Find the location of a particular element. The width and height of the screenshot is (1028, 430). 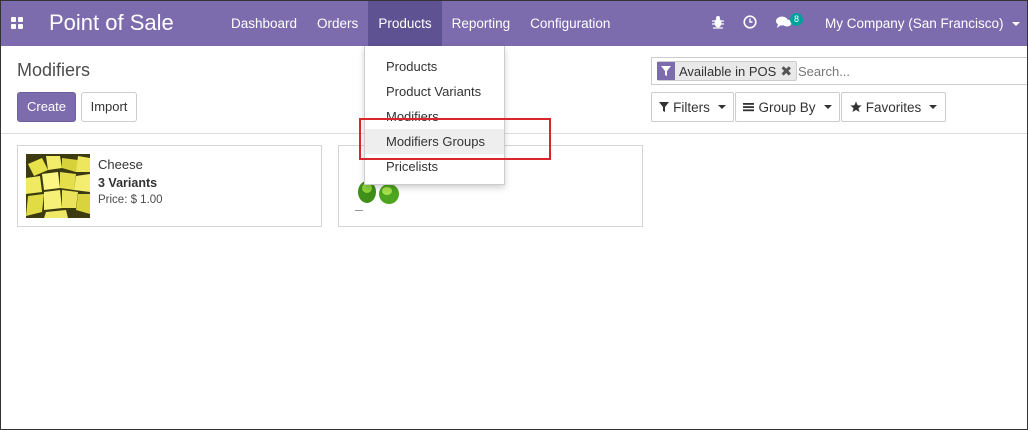

search-facet: Available in POS ✖ is located at coordinates (727, 71).